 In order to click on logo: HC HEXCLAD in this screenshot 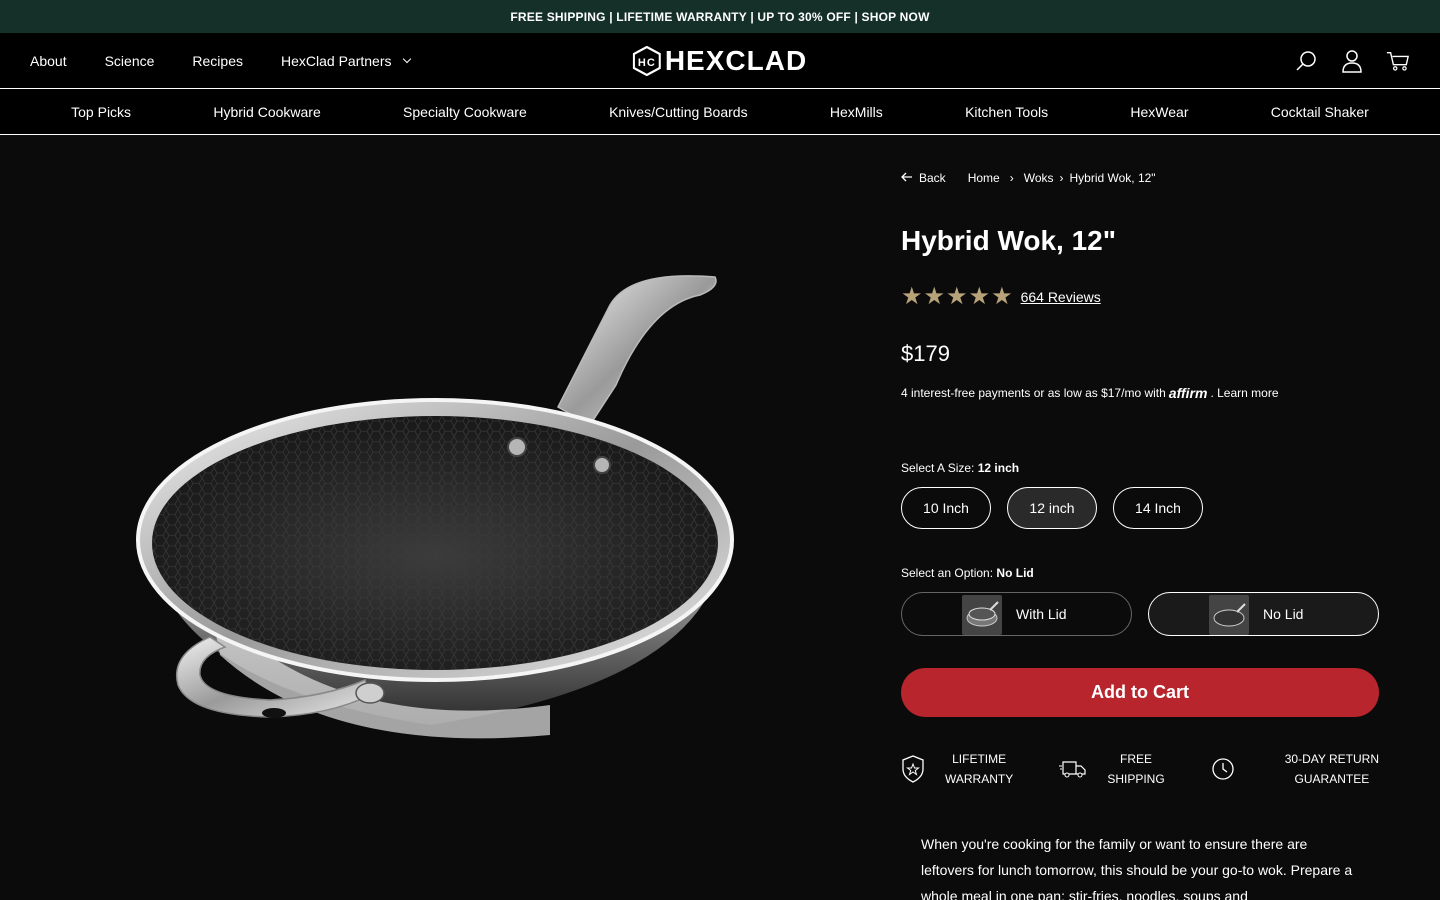, I will do `click(720, 60)`.